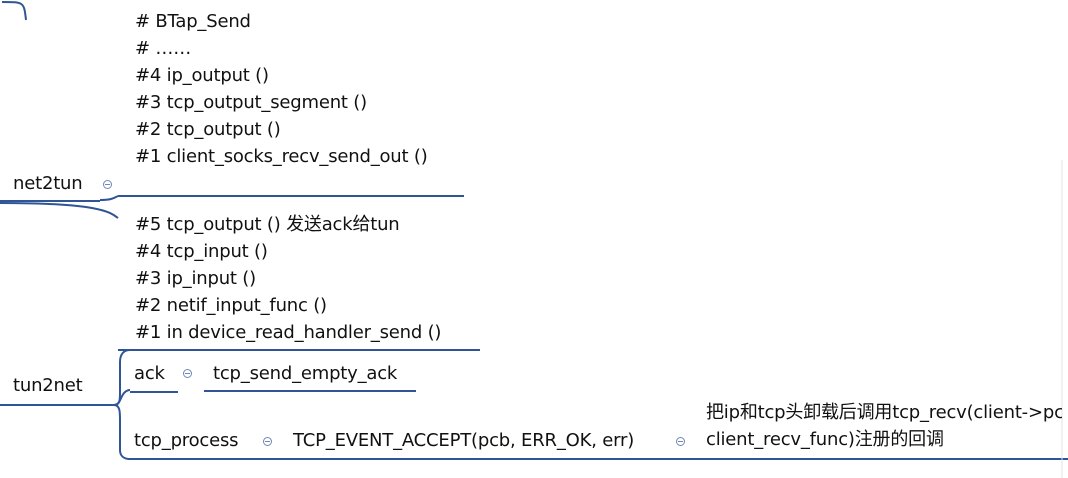 This screenshot has height=478, width=1068. What do you see at coordinates (122, 432) in the screenshot?
I see `connector-tun2net-to-process` at bounding box center [122, 432].